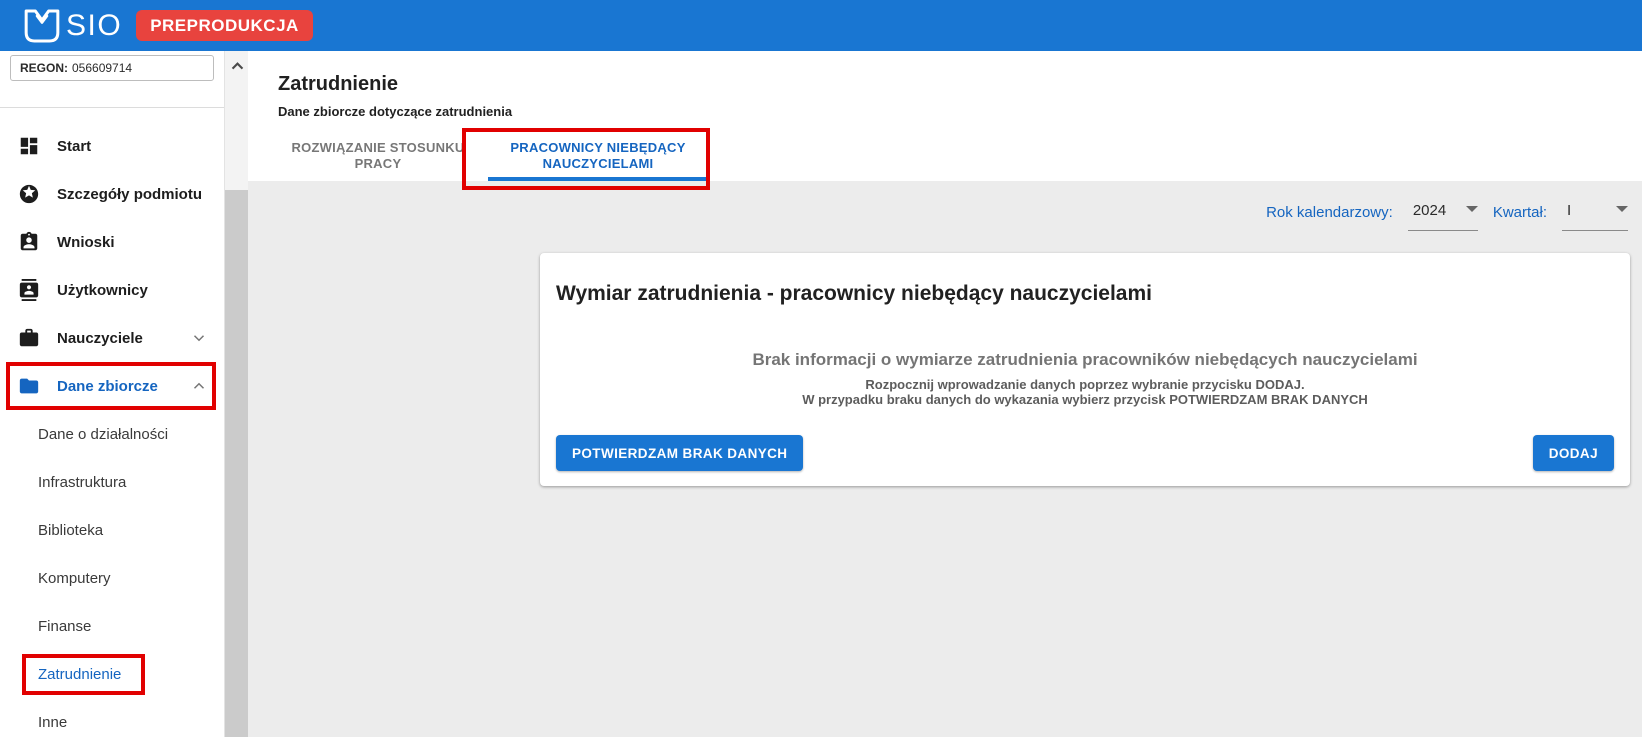 Image resolution: width=1642 pixels, height=737 pixels. What do you see at coordinates (395, 111) in the screenshot?
I see `page-subtitle: Dane zbiorcze dotyczące zatrudnienia` at bounding box center [395, 111].